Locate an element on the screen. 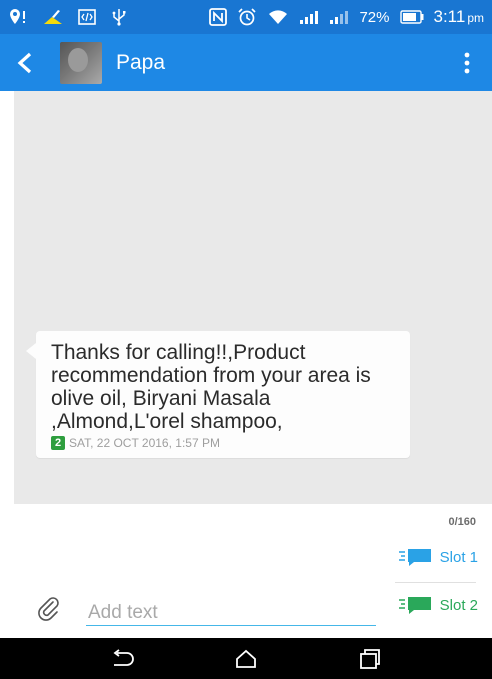  send-sim2-icon is located at coordinates (414, 605).